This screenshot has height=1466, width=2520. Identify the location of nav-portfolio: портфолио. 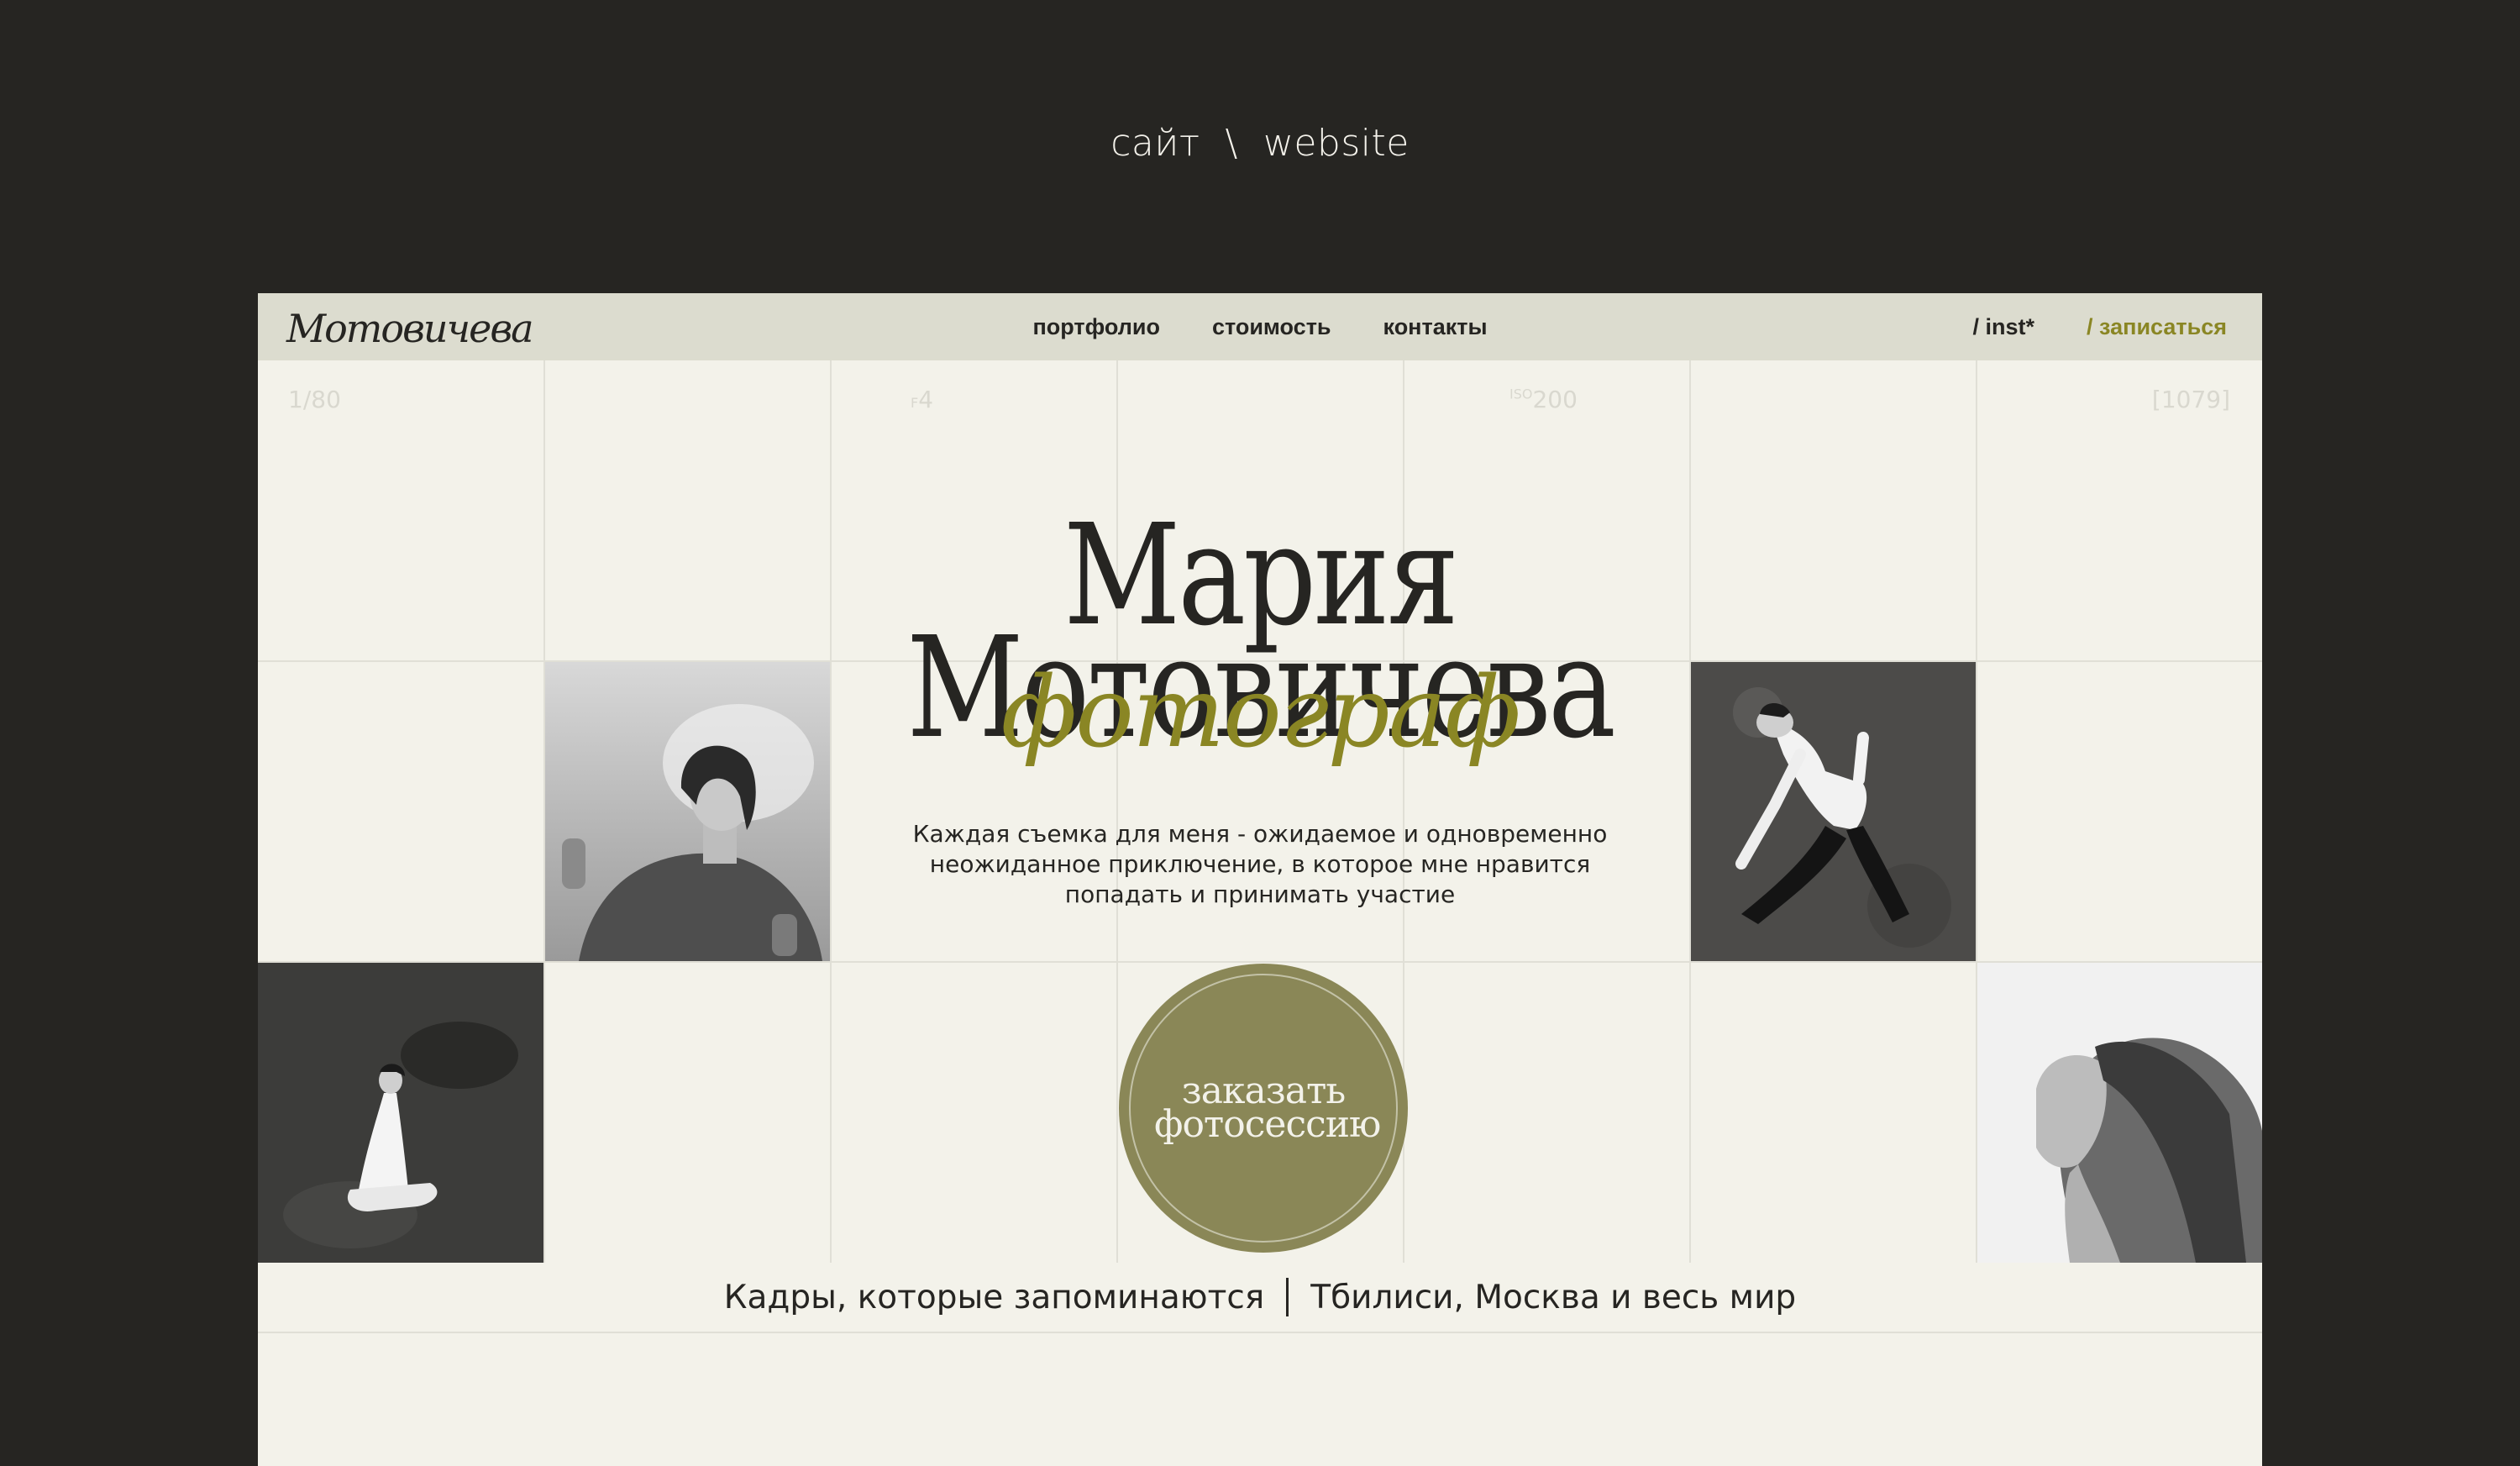
(1096, 327).